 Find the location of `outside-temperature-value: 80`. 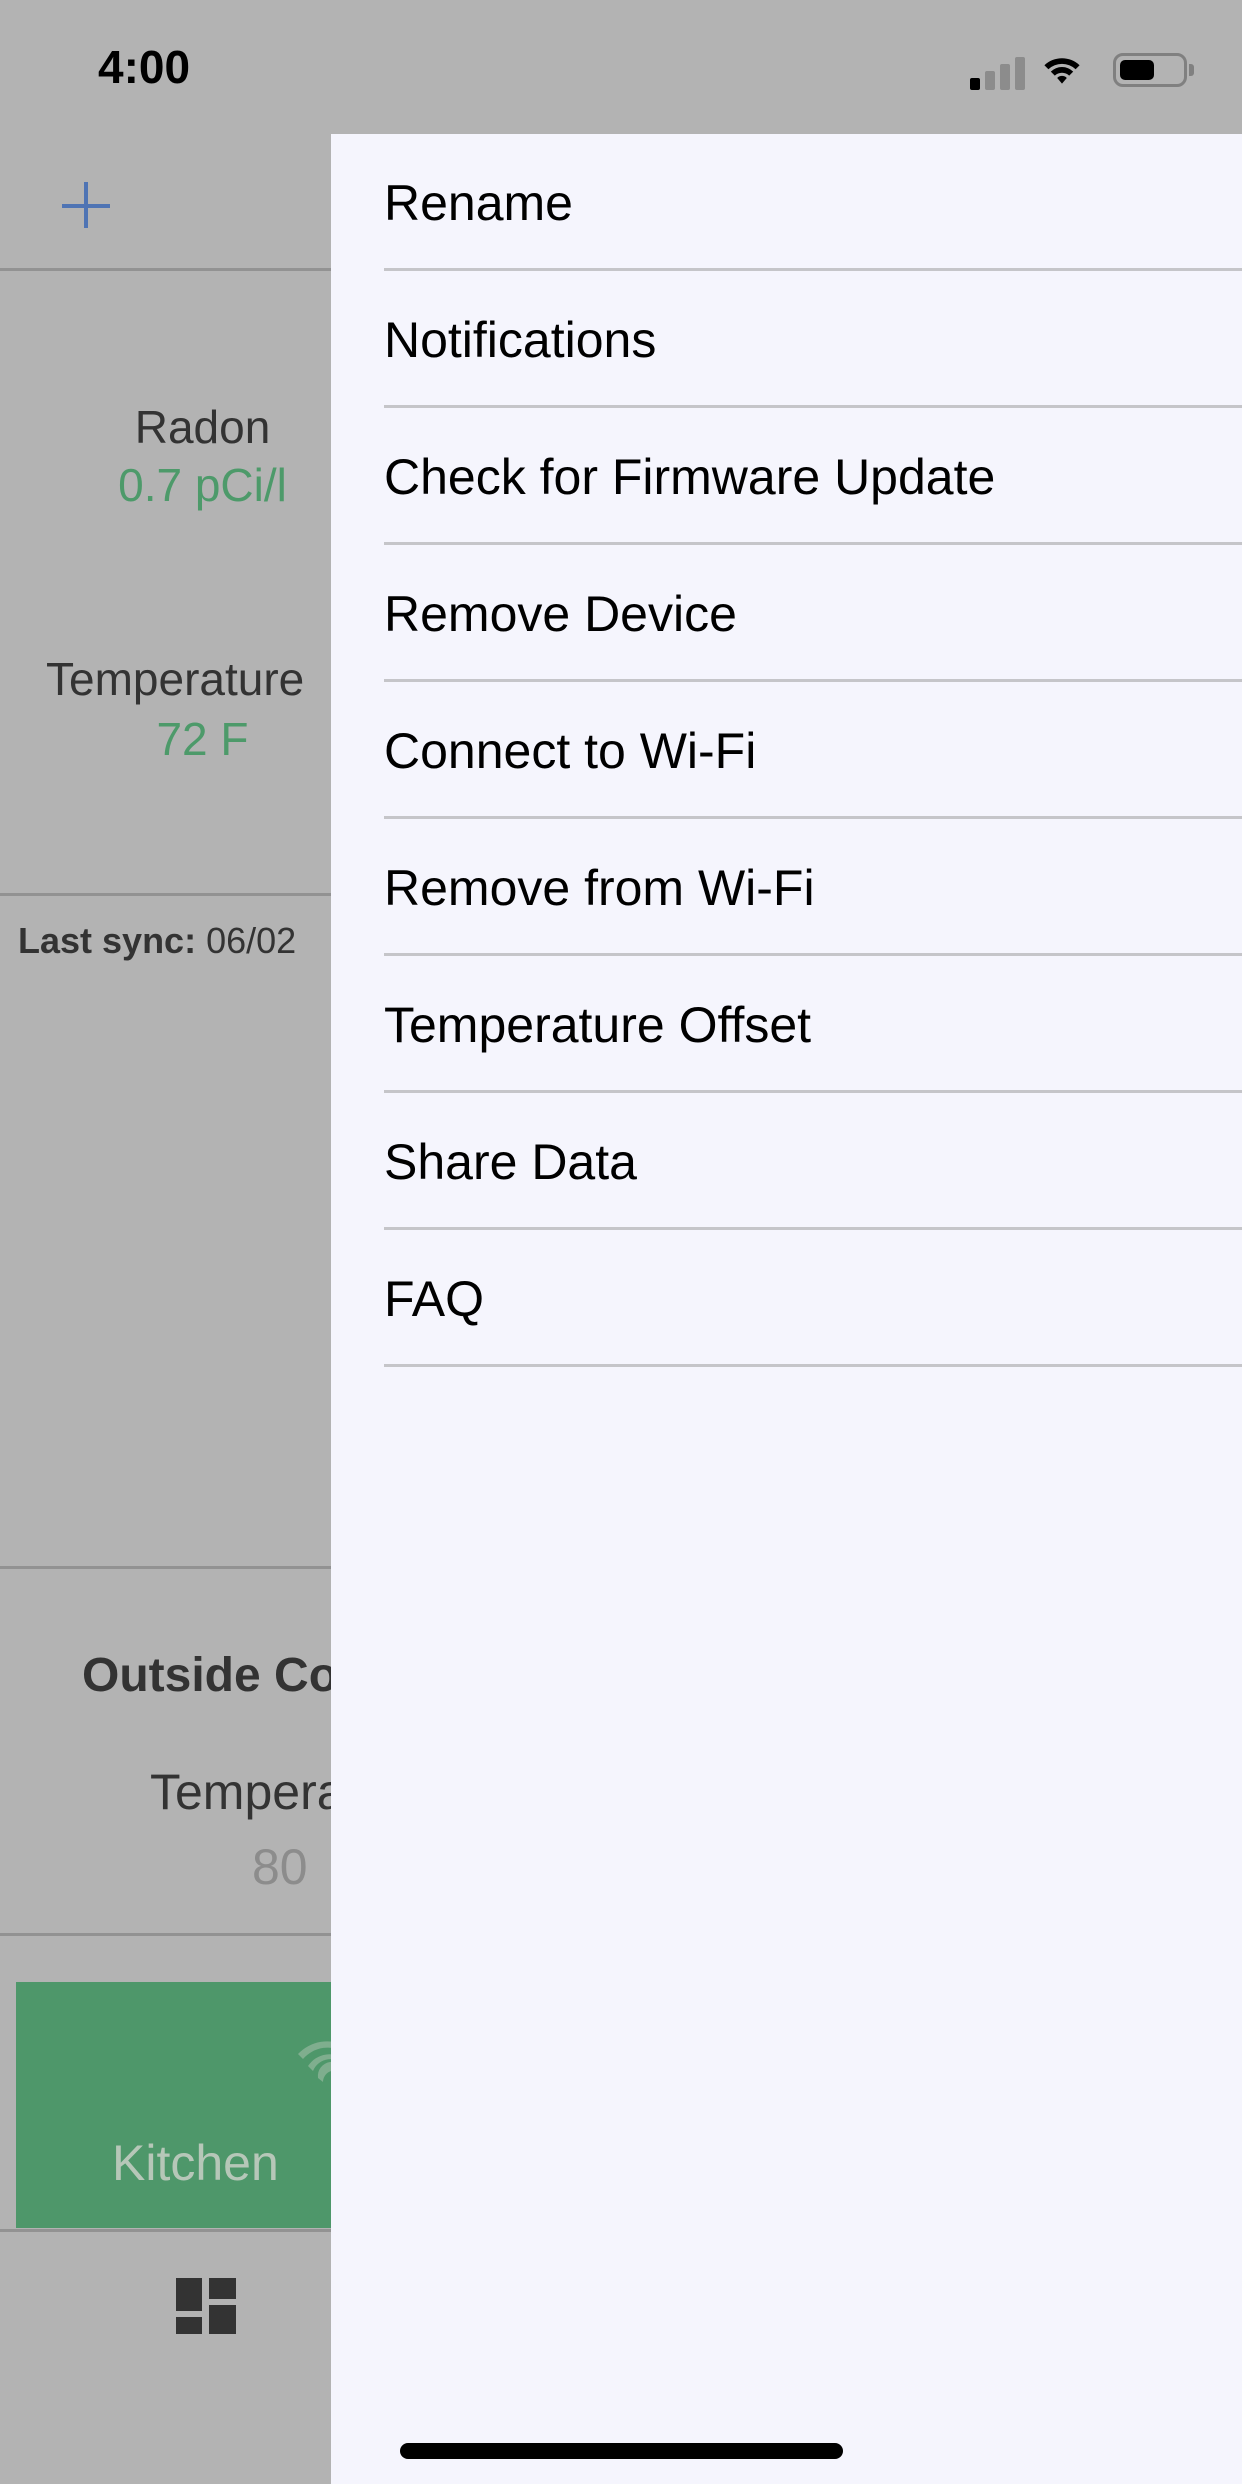

outside-temperature-value: 80 is located at coordinates (280, 1867).